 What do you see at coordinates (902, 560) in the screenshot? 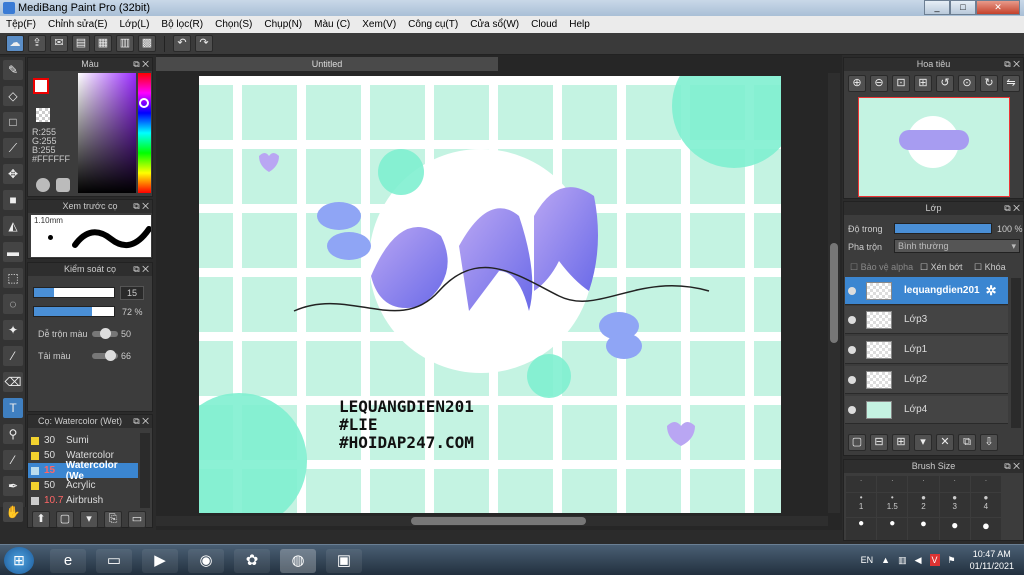
I see `network-icon: ▥` at bounding box center [902, 560].